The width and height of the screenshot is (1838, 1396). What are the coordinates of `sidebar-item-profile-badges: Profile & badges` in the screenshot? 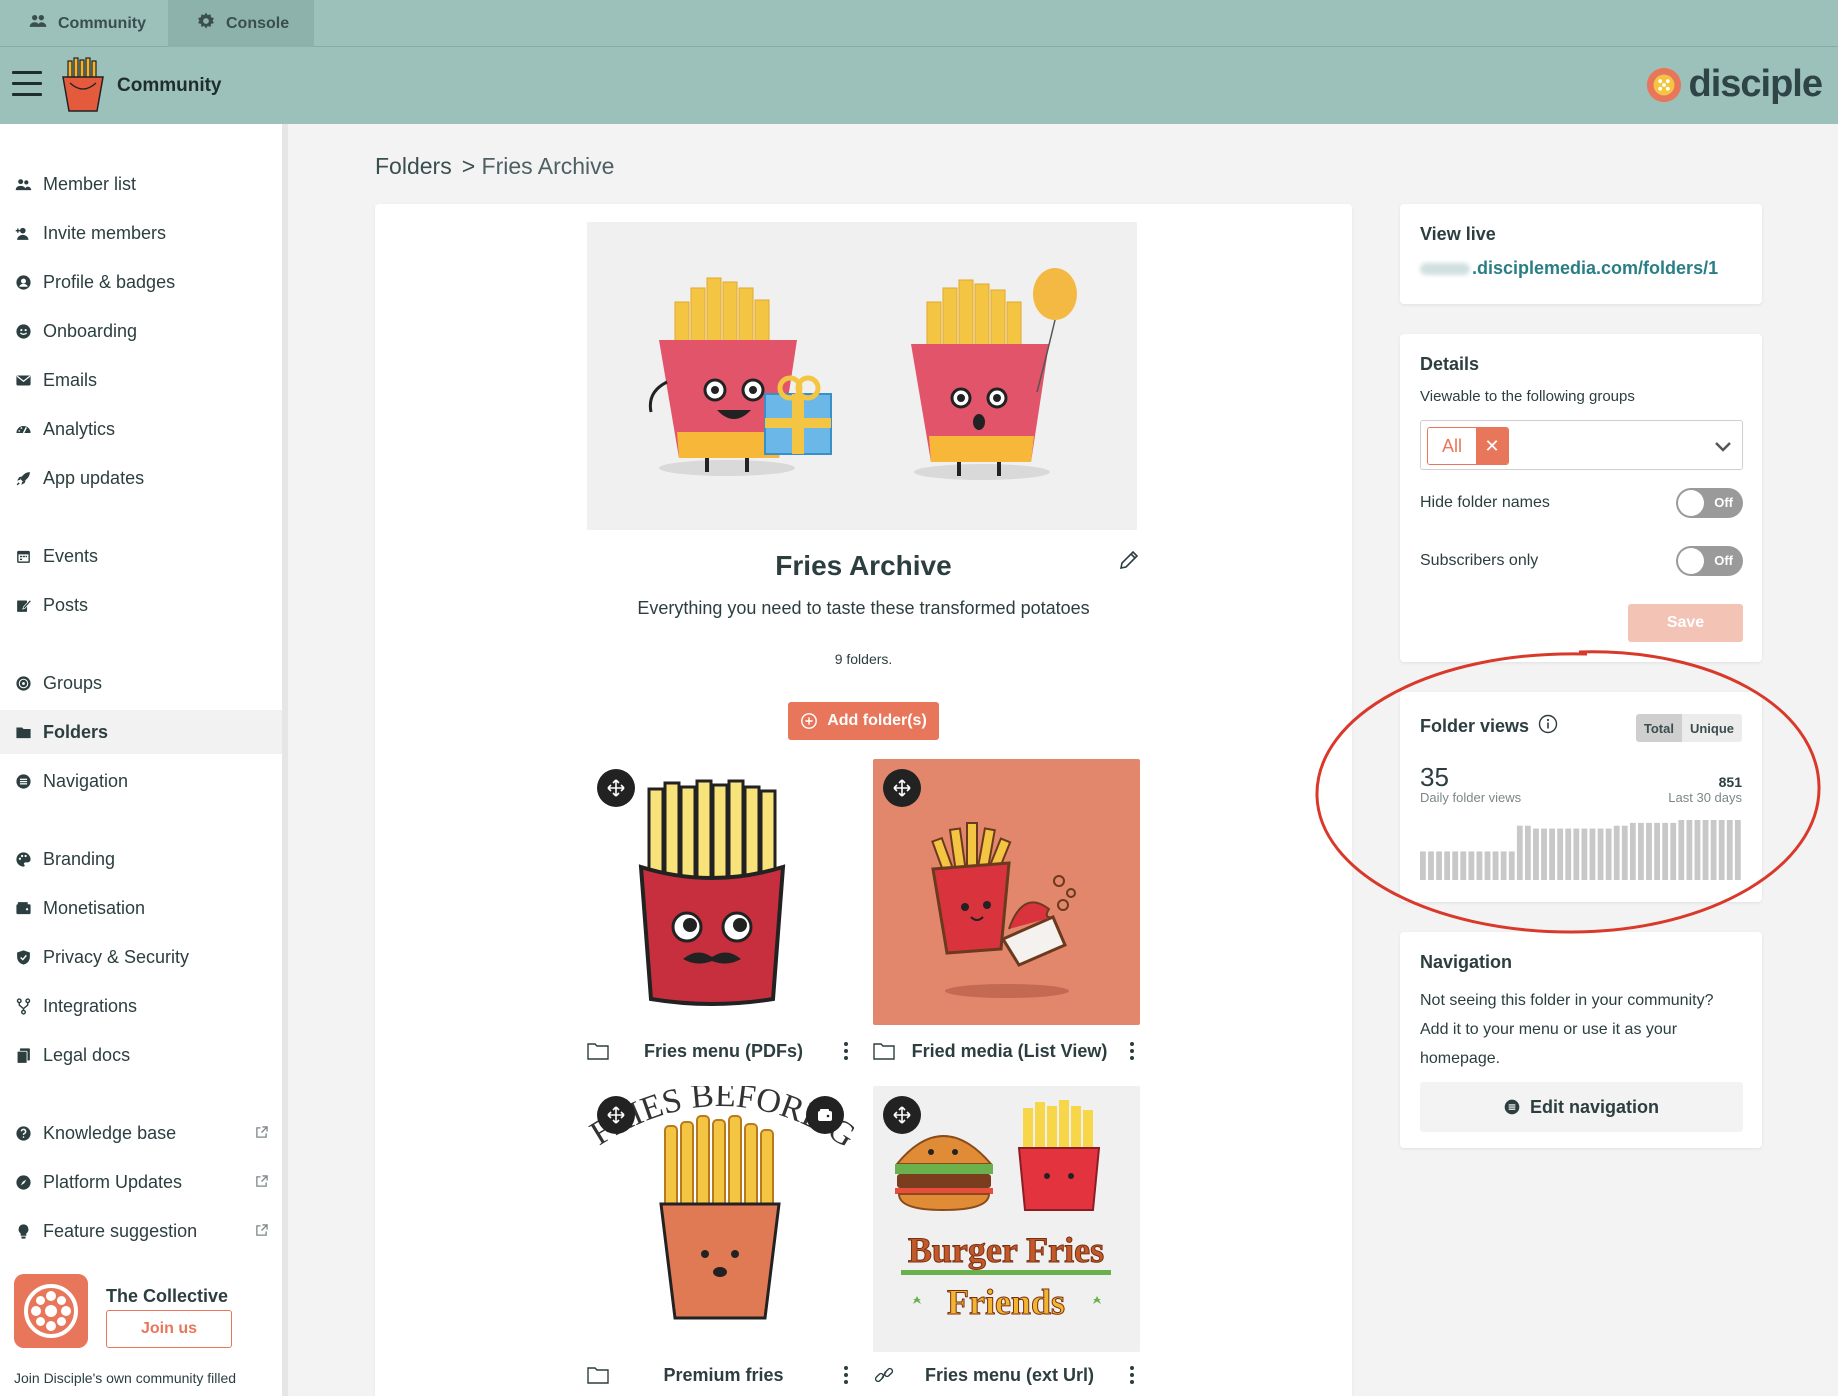 It's located at (141, 282).